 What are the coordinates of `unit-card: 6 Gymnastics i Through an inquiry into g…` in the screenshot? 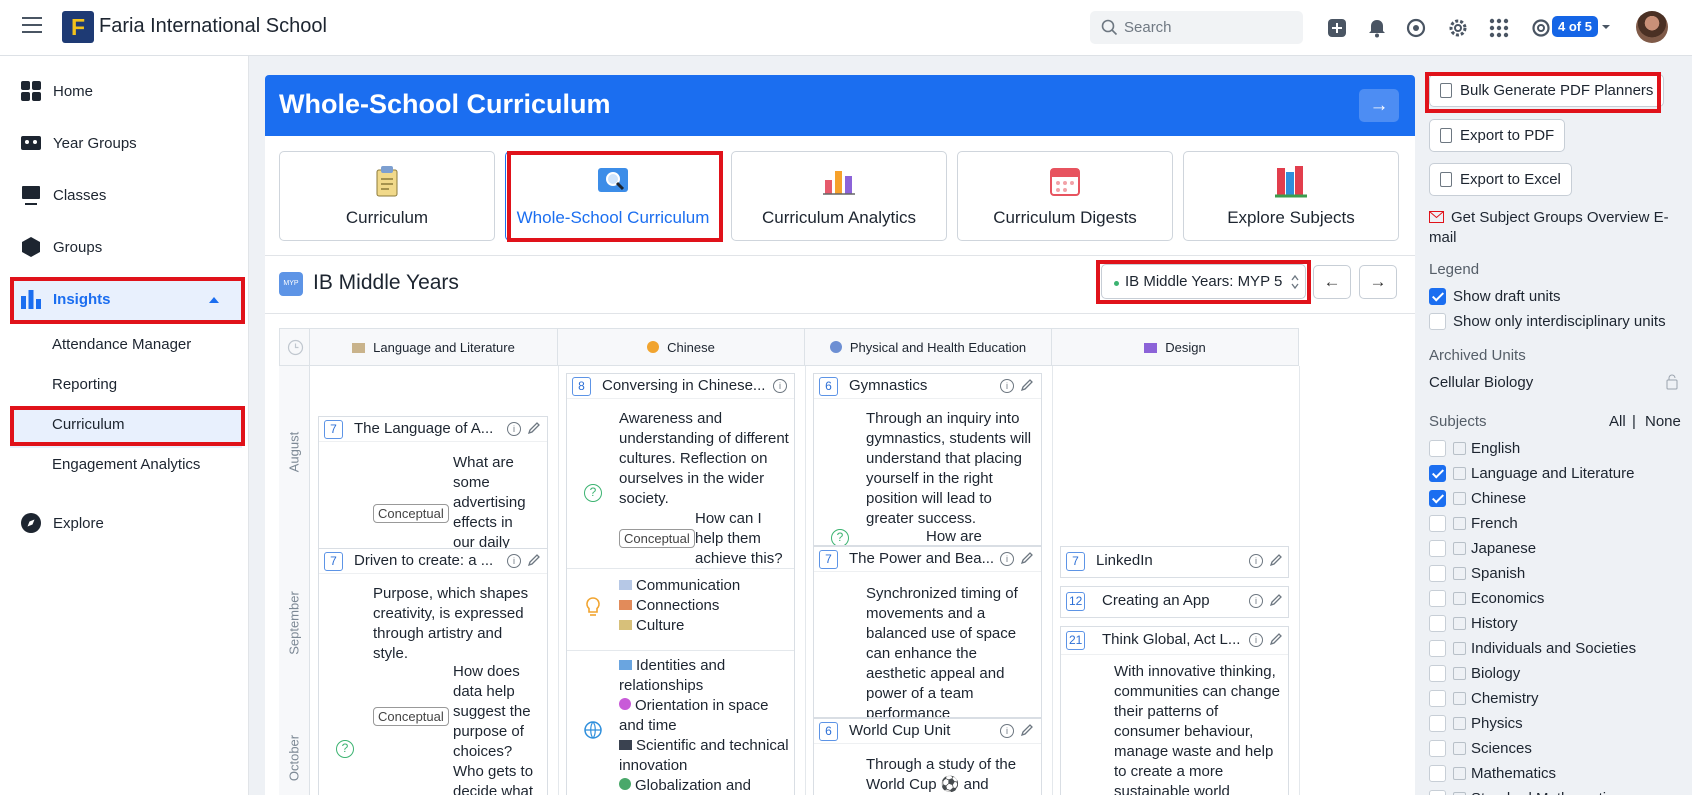 It's located at (927, 459).